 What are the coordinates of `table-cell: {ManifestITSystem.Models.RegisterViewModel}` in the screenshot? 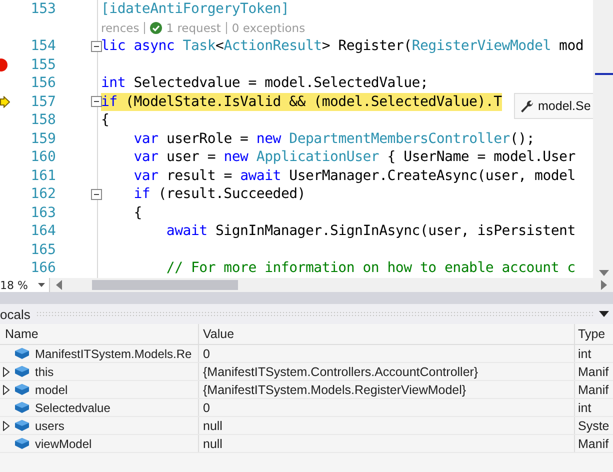 It's located at (387, 389).